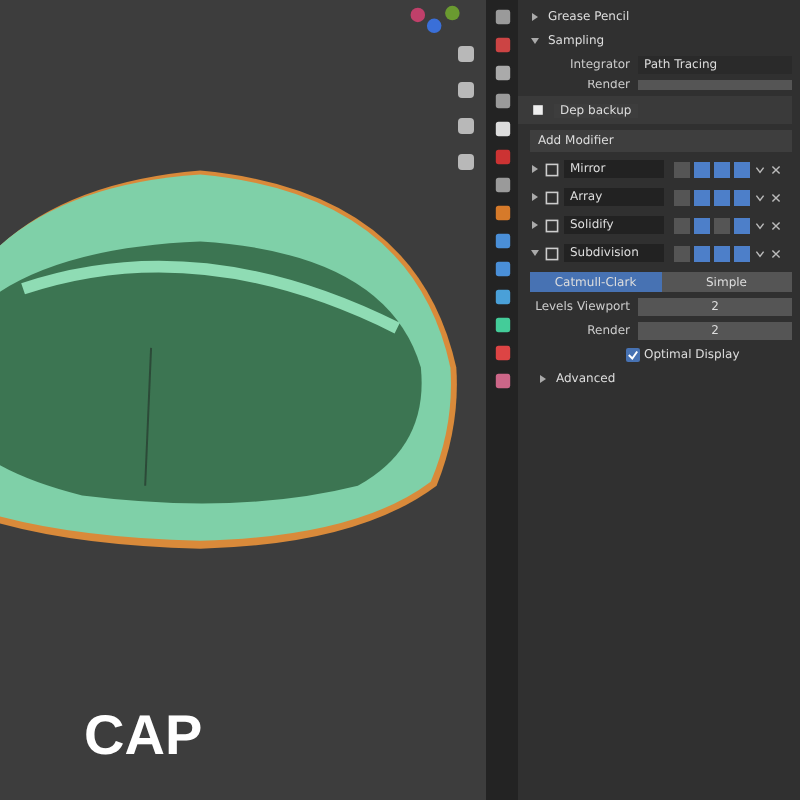  I want to click on checkbox, so click(633, 355).